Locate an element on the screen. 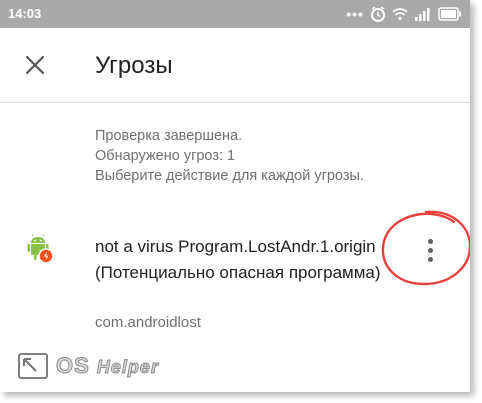 This screenshot has height=403, width=482. summary-instruction: Выберите действие для каждой угрозы. is located at coordinates (229, 176).